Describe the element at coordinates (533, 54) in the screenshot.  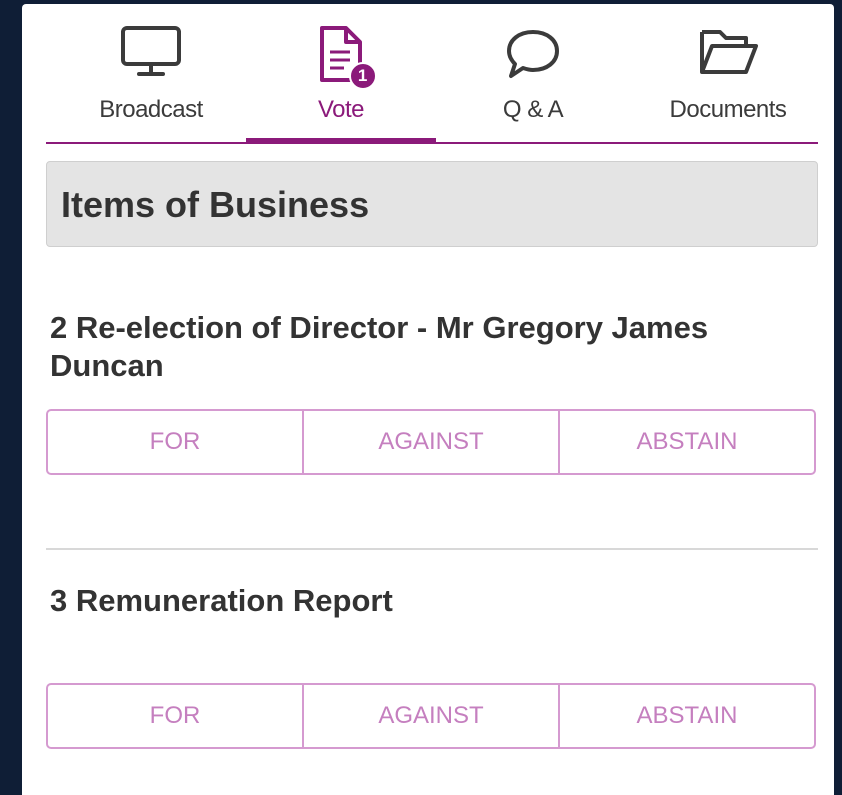
I see `speech-bubble-icon` at that location.